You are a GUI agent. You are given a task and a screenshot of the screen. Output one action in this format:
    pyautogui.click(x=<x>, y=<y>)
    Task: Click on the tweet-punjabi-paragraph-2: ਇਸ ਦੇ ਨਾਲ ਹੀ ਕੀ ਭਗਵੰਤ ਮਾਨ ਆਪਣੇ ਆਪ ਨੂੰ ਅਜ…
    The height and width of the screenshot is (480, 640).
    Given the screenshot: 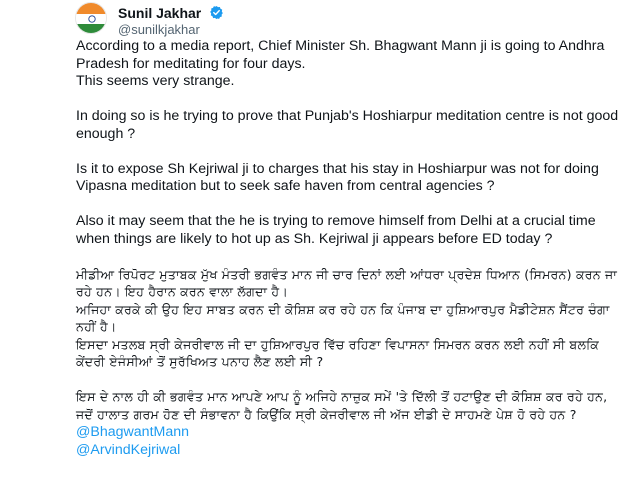 What is the action you would take?
    pyautogui.click(x=342, y=405)
    